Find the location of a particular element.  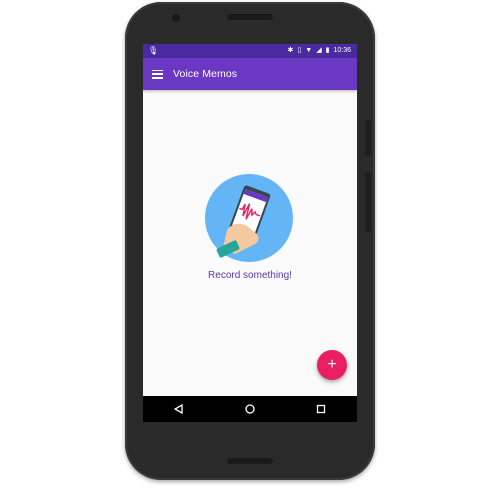

back-icon is located at coordinates (179, 409).